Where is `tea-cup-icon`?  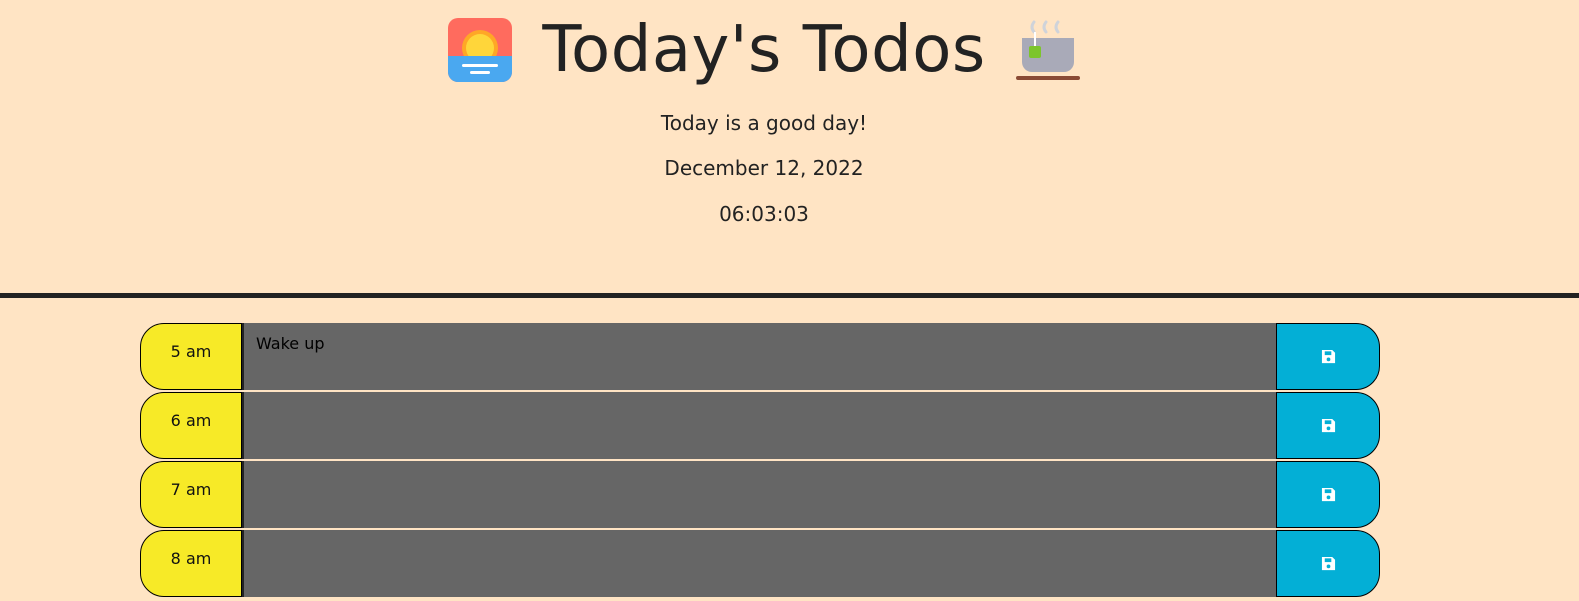 tea-cup-icon is located at coordinates (1047, 50).